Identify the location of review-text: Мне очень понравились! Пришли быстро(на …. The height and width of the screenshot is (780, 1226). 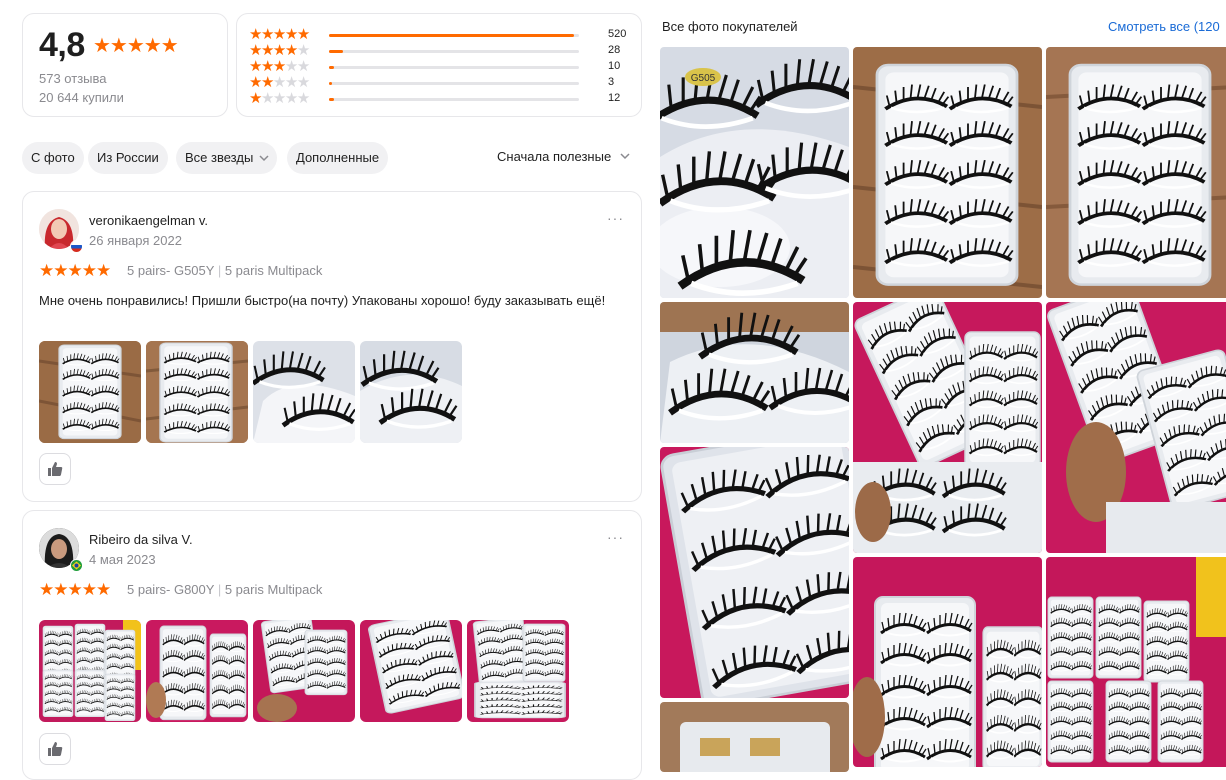
(322, 300).